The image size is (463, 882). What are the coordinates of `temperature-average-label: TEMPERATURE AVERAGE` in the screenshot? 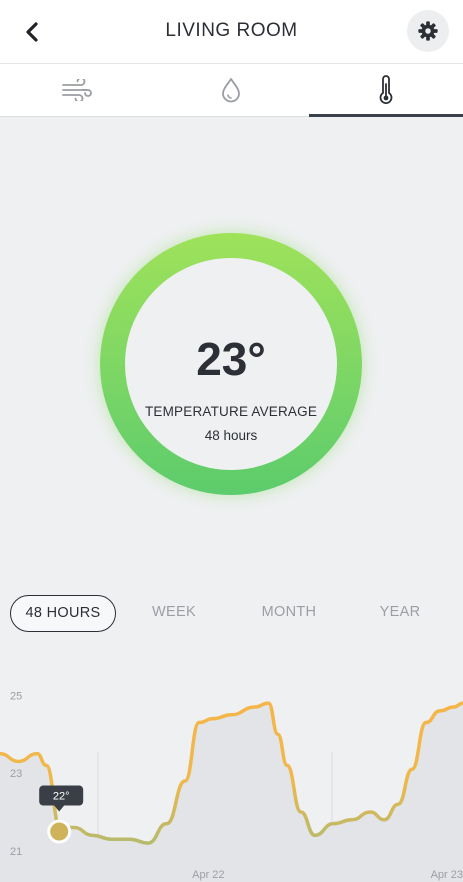 It's located at (231, 411).